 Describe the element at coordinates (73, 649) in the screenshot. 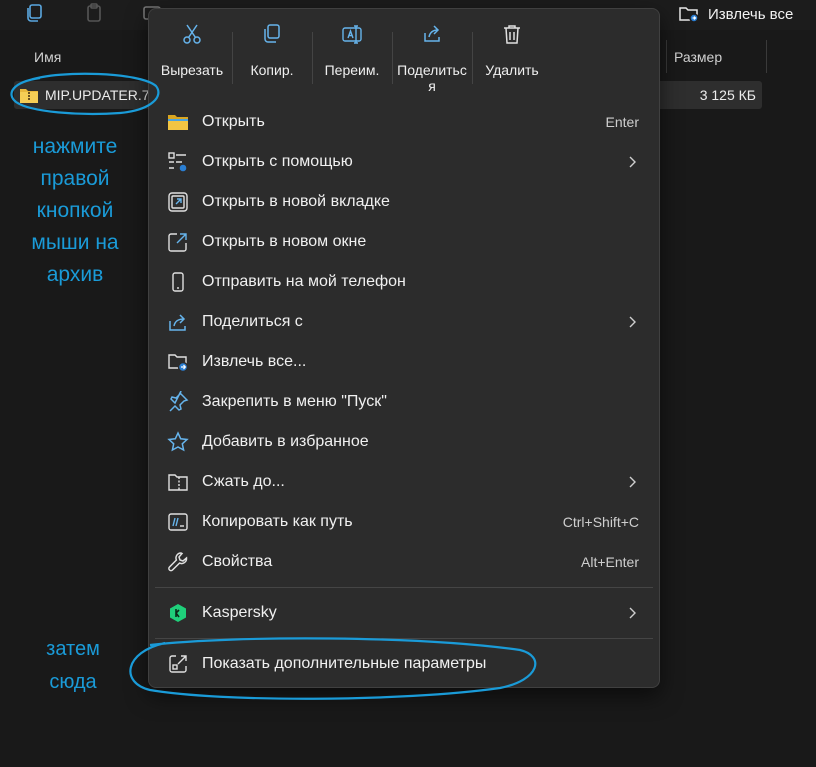

I see `annotation-line: затем` at that location.